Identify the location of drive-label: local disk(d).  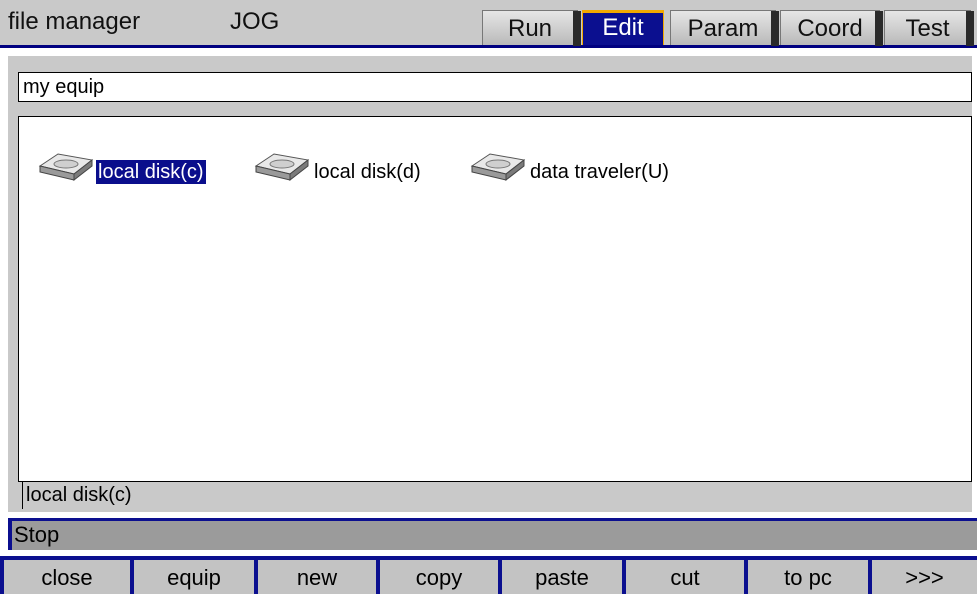
(367, 172).